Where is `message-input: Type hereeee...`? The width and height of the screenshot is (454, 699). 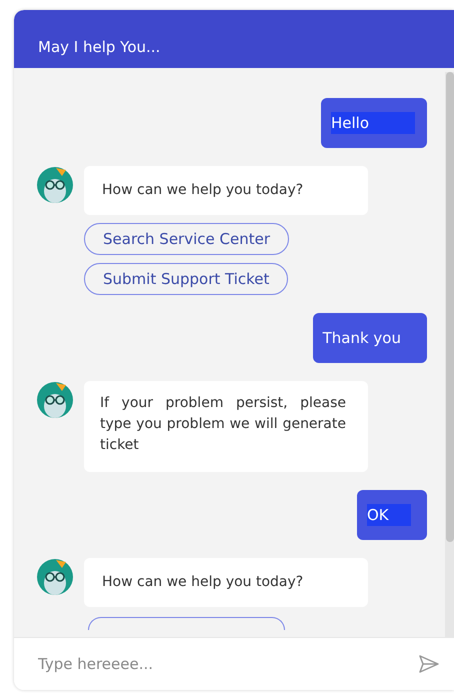 message-input: Type hereeee... is located at coordinates (227, 664).